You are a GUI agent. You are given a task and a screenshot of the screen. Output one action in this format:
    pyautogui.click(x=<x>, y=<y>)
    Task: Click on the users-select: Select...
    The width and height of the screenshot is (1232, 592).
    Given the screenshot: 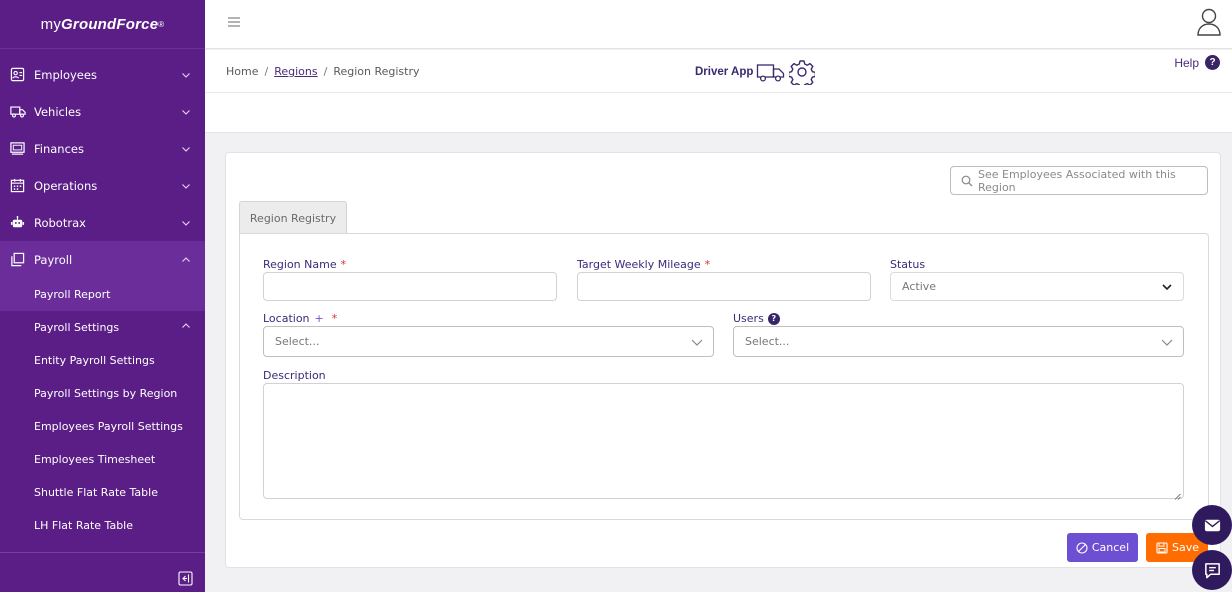 What is the action you would take?
    pyautogui.click(x=958, y=341)
    